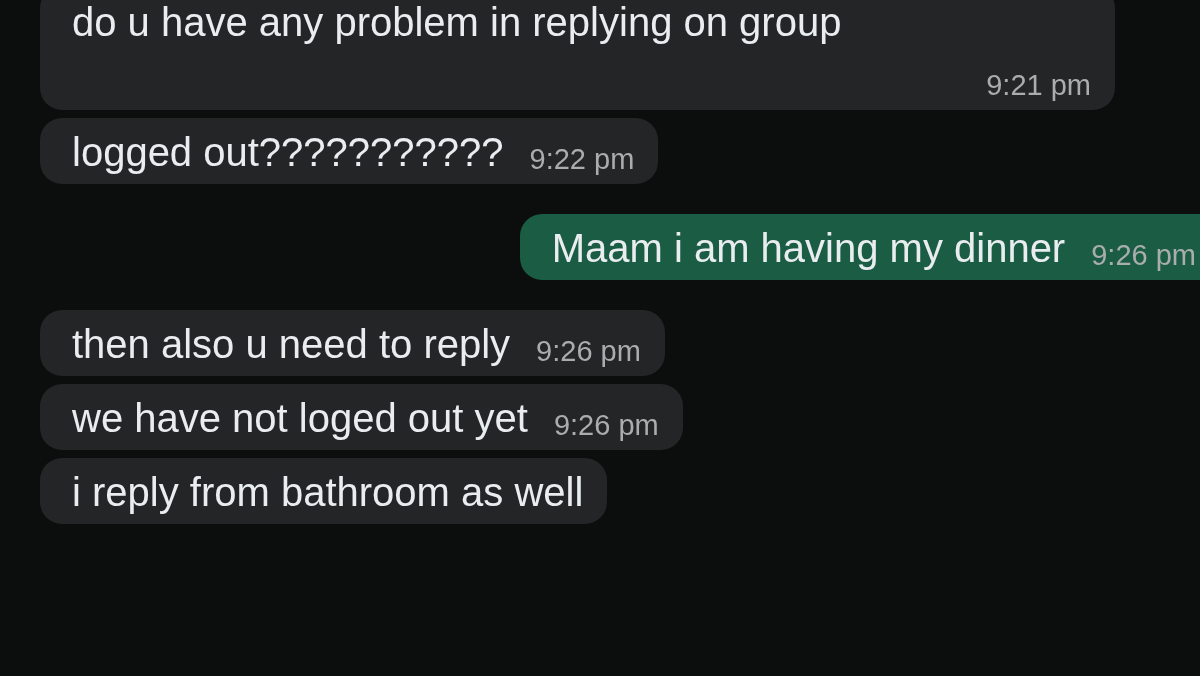 Image resolution: width=1200 pixels, height=676 pixels. Describe the element at coordinates (457, 22) in the screenshot. I see `message-text: do u have any problem in replying on group` at that location.